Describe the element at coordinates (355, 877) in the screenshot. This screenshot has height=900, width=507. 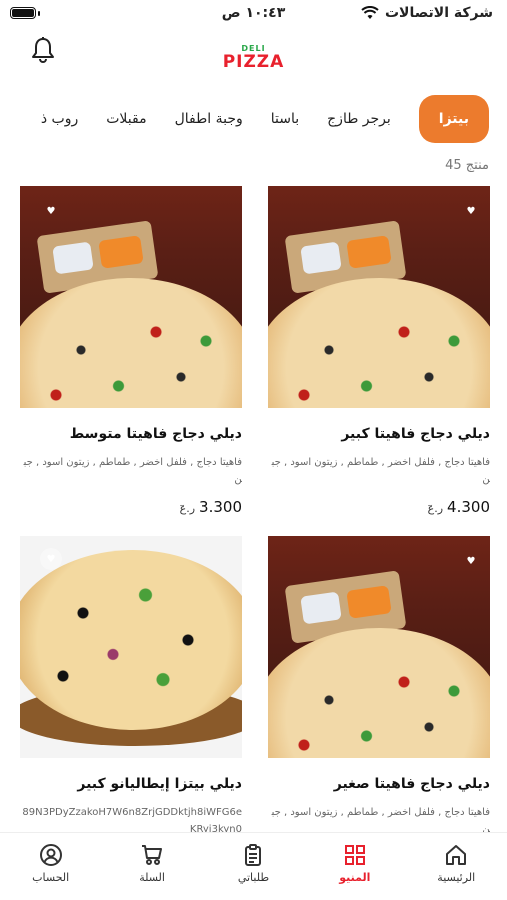
I see `tab-label: المنيو` at that location.